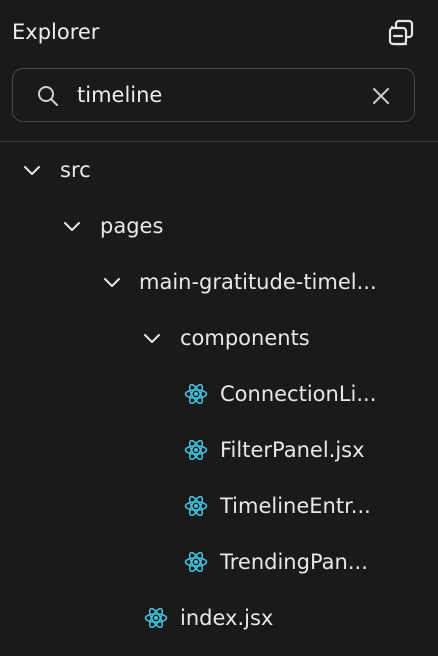 Image resolution: width=438 pixels, height=656 pixels. What do you see at coordinates (245, 338) in the screenshot?
I see `tree-item-label: components` at bounding box center [245, 338].